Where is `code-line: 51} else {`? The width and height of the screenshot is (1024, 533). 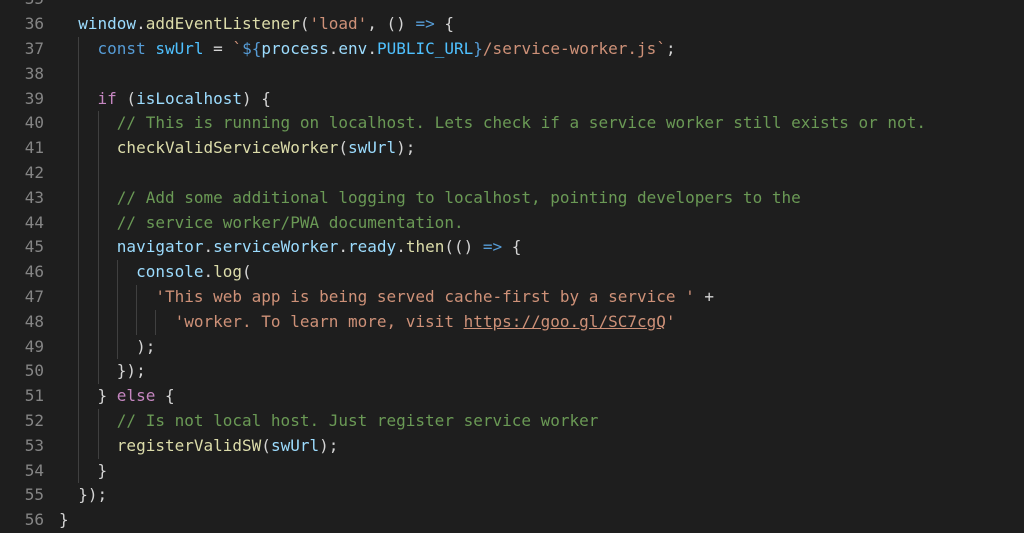
code-line: 51} else { is located at coordinates (512, 396).